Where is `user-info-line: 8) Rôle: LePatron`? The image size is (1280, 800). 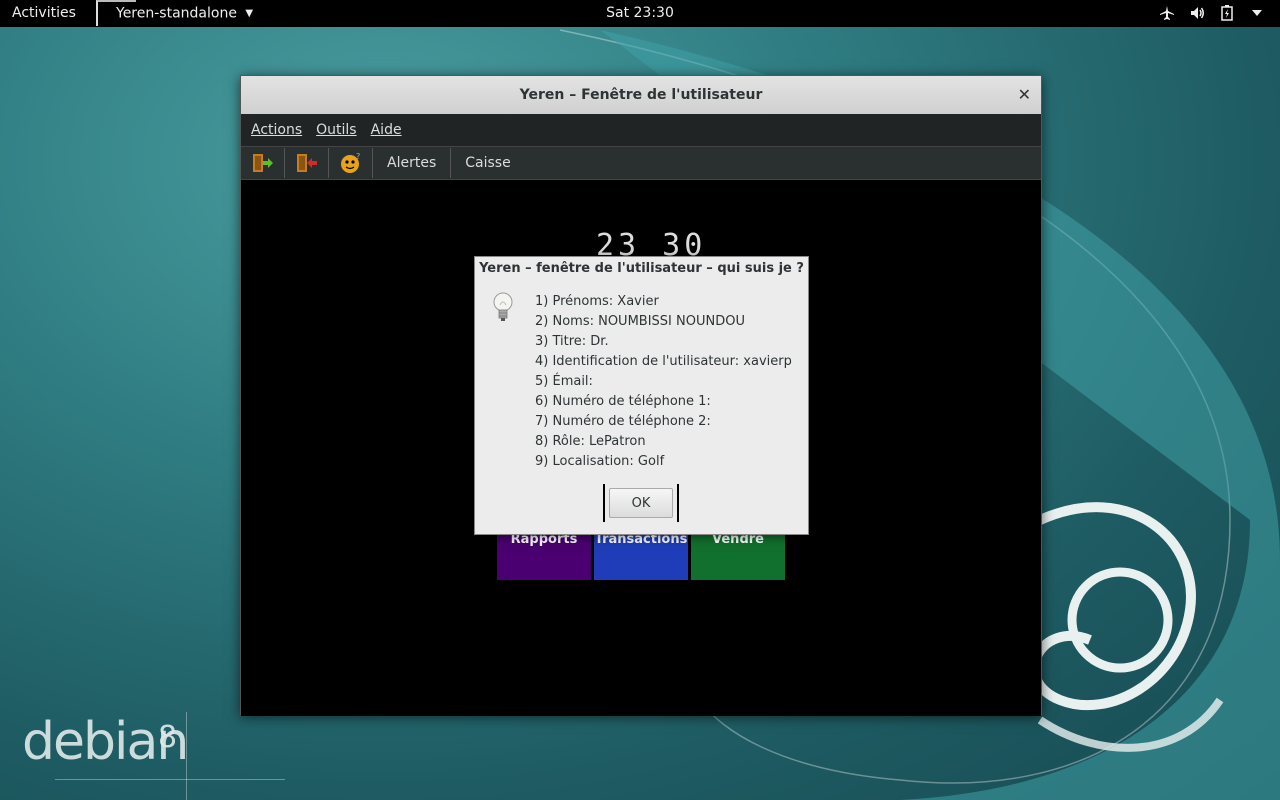
user-info-line: 8) Rôle: LePatron is located at coordinates (590, 441).